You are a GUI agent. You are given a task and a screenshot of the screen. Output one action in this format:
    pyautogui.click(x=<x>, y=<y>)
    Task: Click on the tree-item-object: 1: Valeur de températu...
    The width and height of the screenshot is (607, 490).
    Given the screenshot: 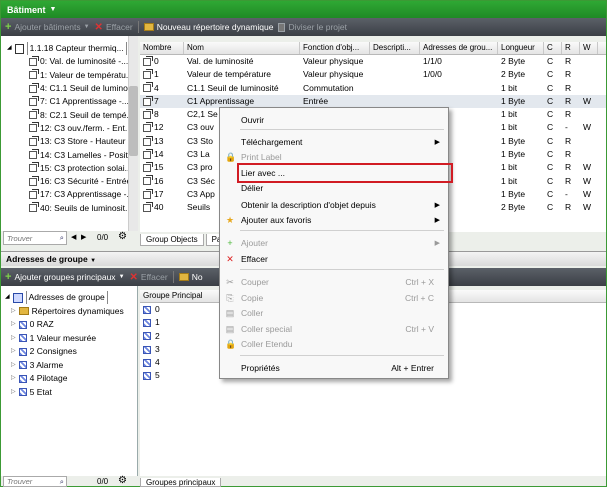 What is the action you would take?
    pyautogui.click(x=83, y=75)
    